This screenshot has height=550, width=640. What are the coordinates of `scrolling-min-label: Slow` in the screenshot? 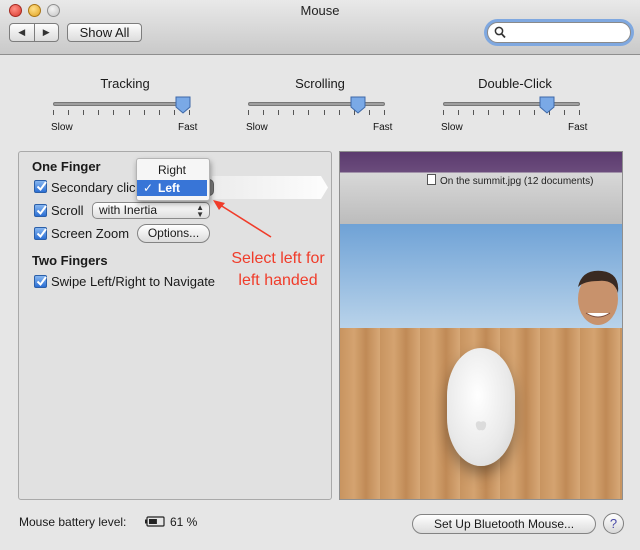 It's located at (257, 127).